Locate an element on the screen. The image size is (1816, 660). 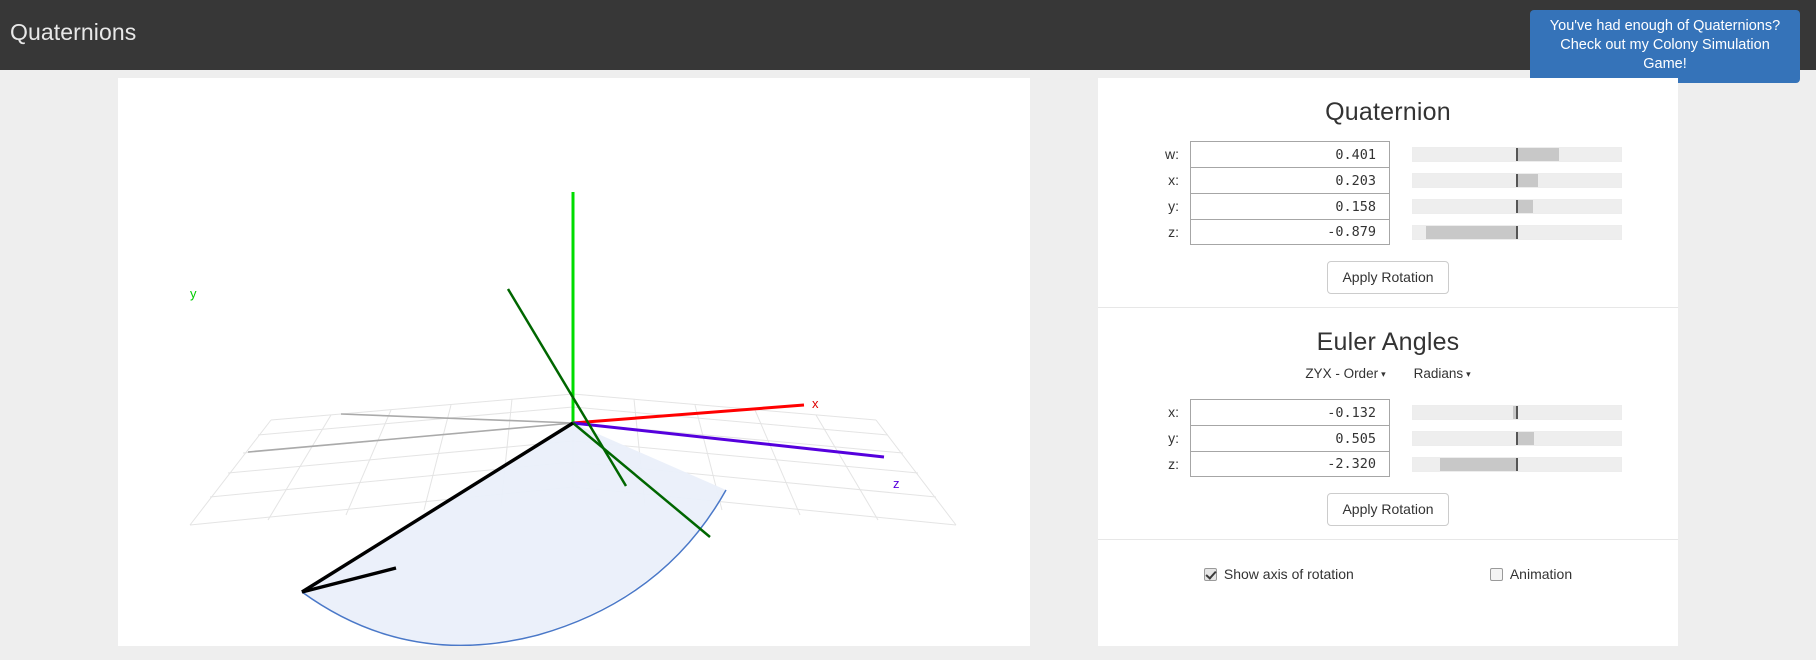
euler-apply-rotation-button: Apply Rotation is located at coordinates (1388, 509).